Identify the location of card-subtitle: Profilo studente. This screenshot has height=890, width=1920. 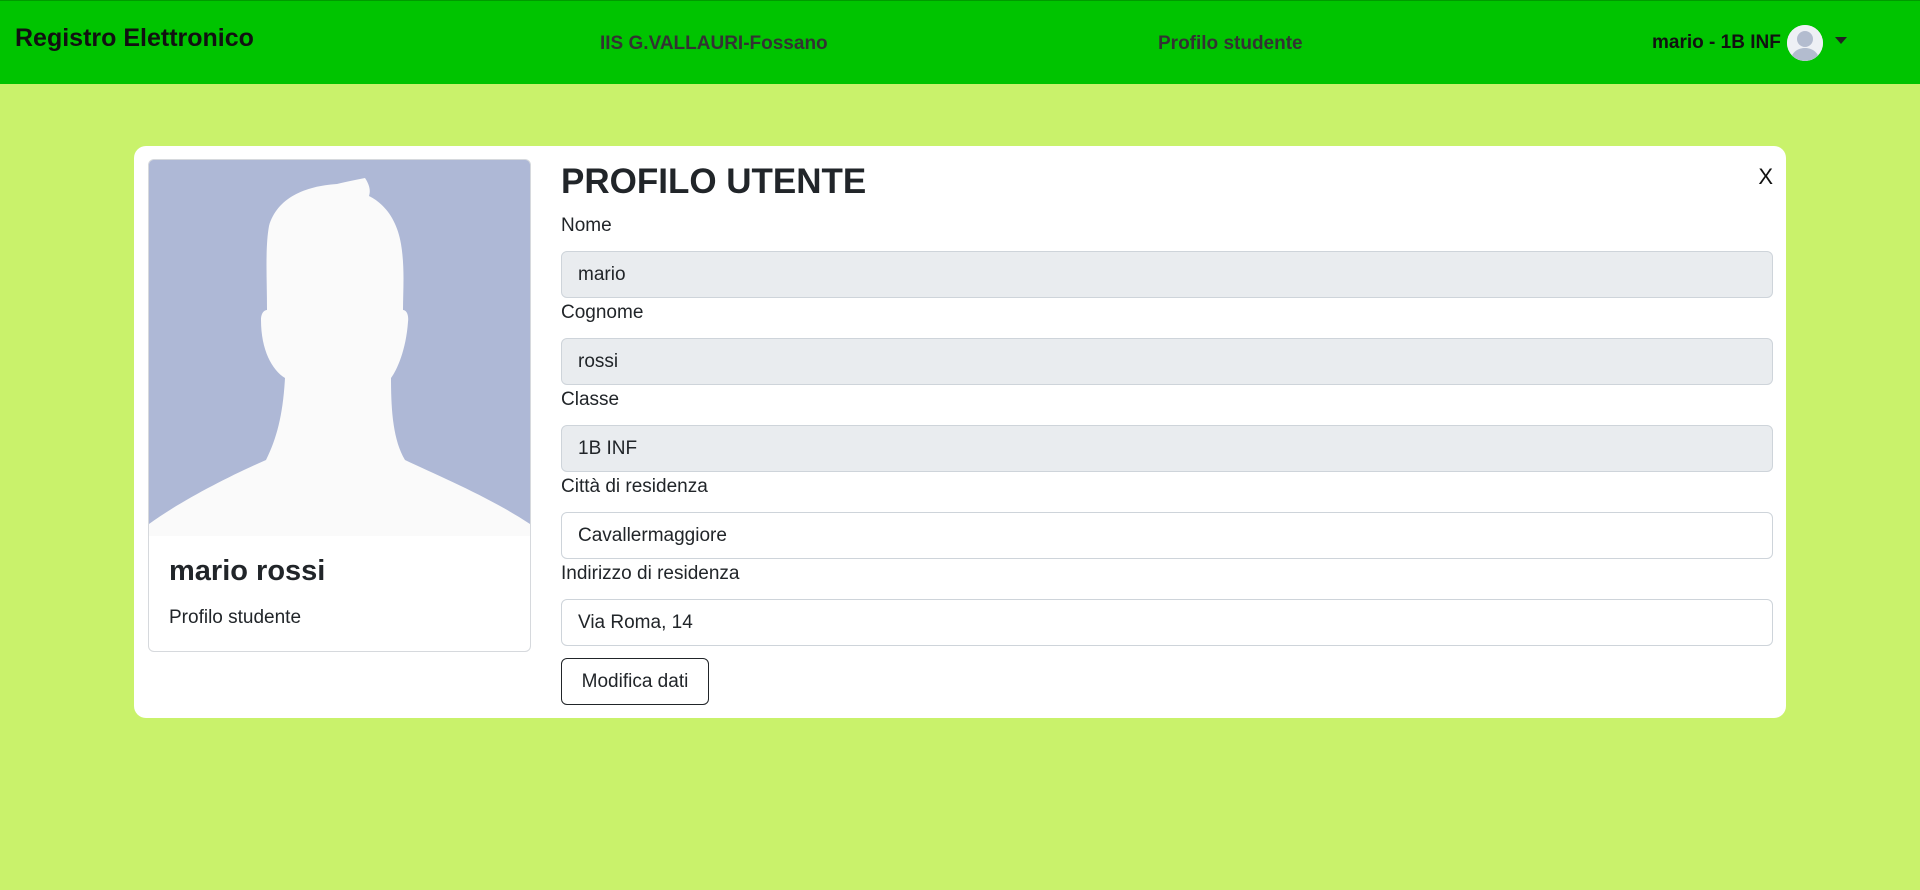
(235, 617).